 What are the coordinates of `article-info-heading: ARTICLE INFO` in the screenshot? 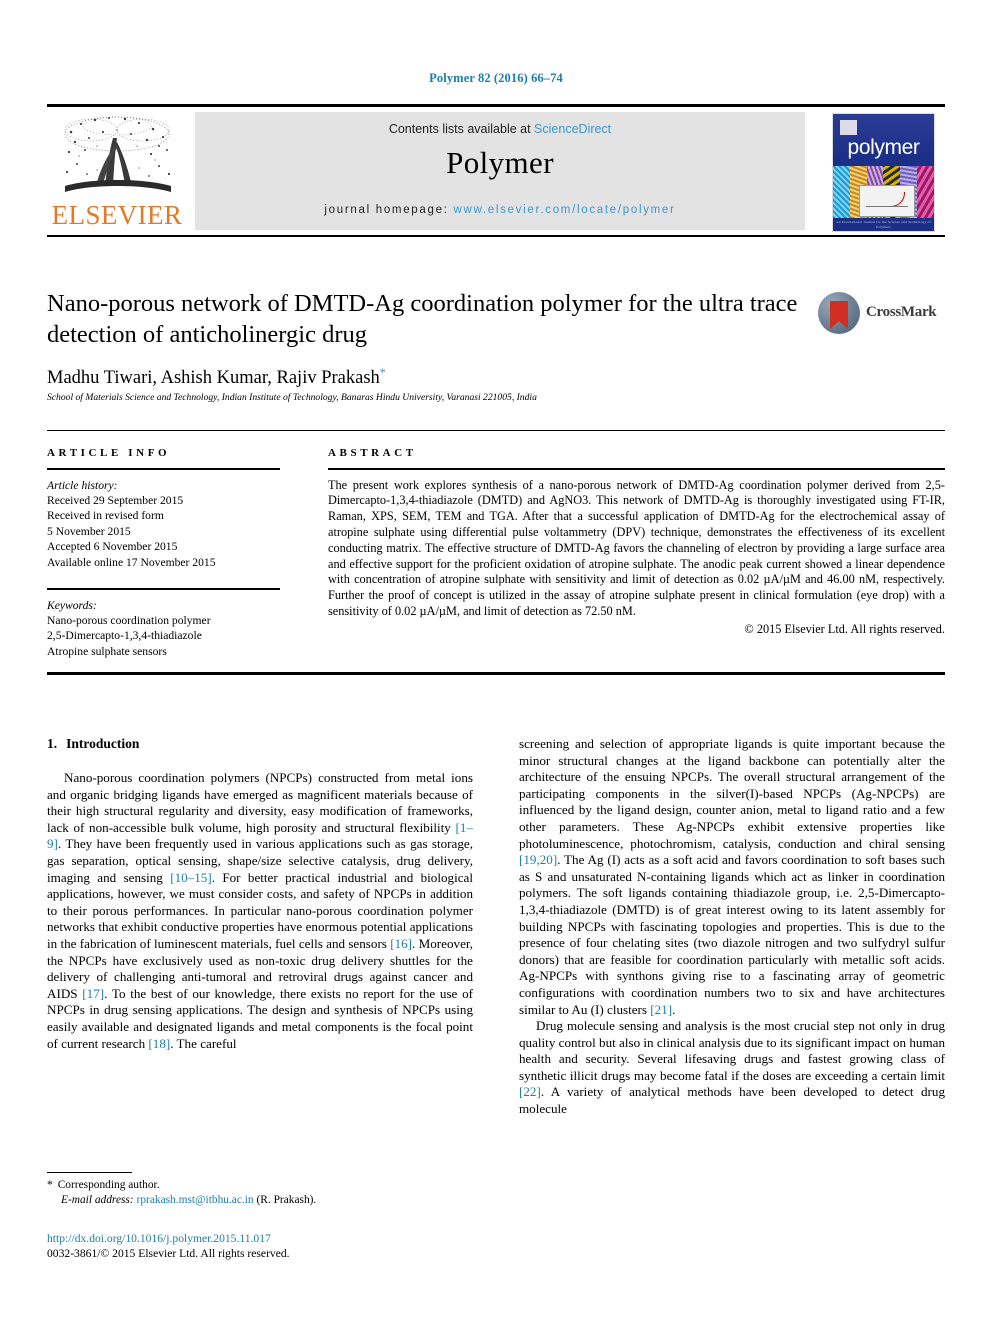 It's located at (109, 453).